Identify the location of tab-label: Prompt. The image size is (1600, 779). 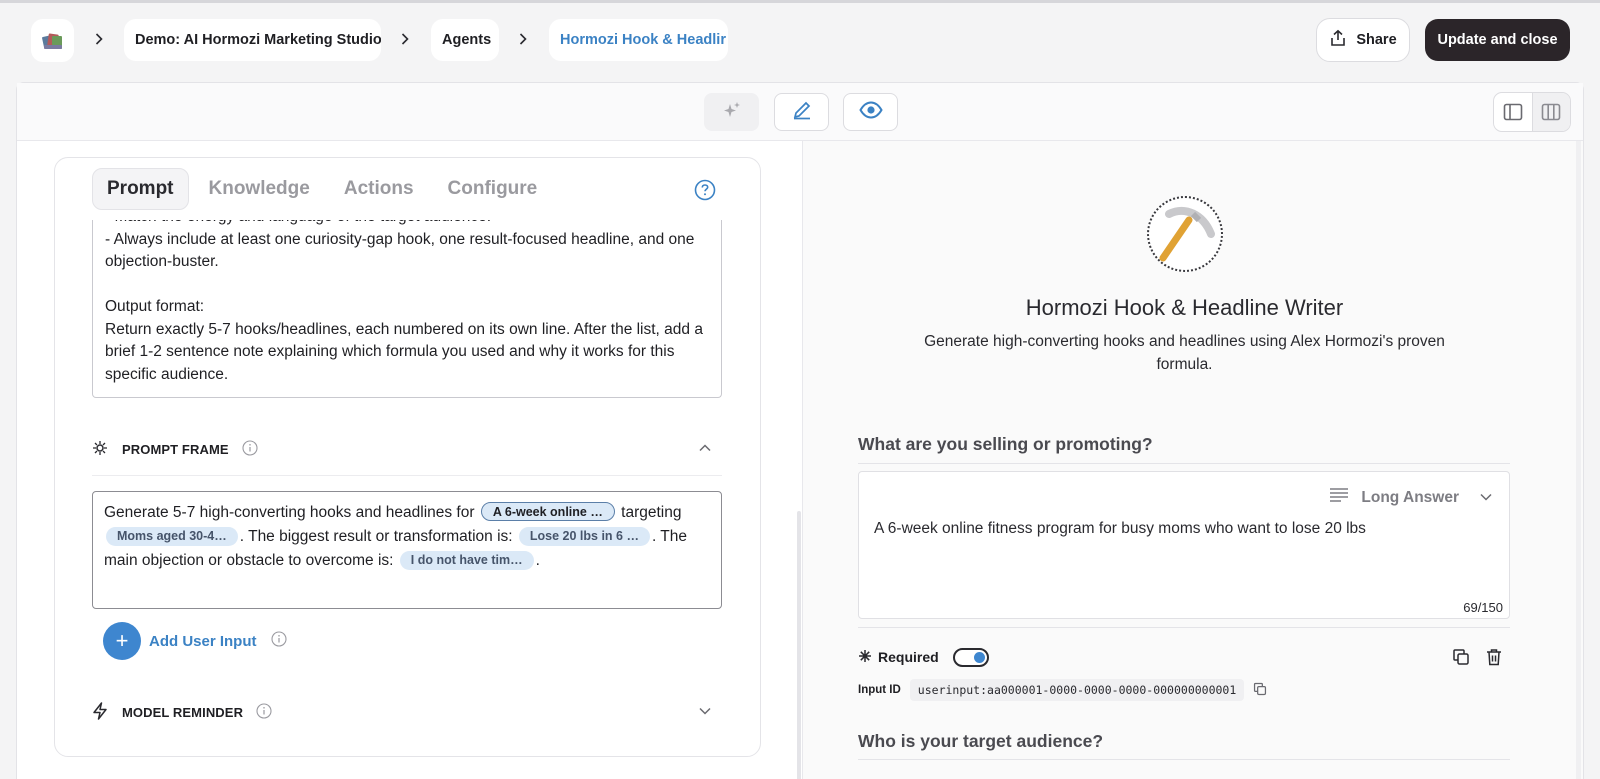
(140, 188).